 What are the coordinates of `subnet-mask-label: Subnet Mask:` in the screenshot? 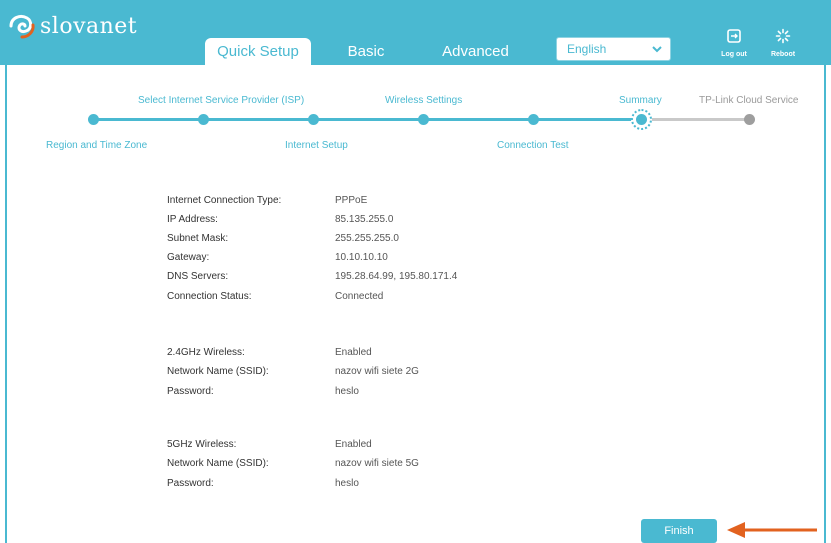 It's located at (198, 238).